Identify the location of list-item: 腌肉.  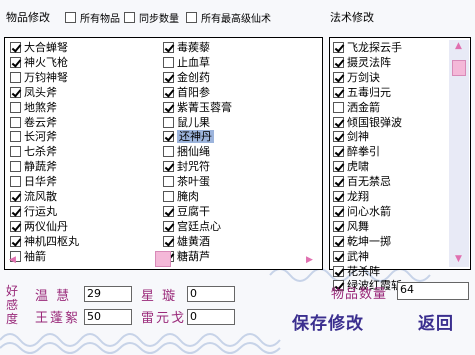
(181, 196).